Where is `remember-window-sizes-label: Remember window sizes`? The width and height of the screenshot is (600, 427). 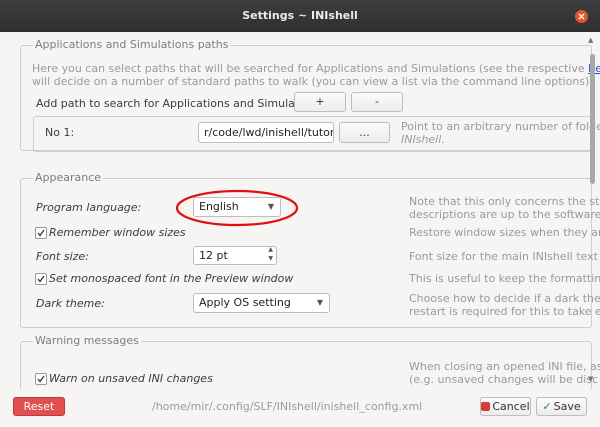
remember-window-sizes-label: Remember window sizes is located at coordinates (117, 232).